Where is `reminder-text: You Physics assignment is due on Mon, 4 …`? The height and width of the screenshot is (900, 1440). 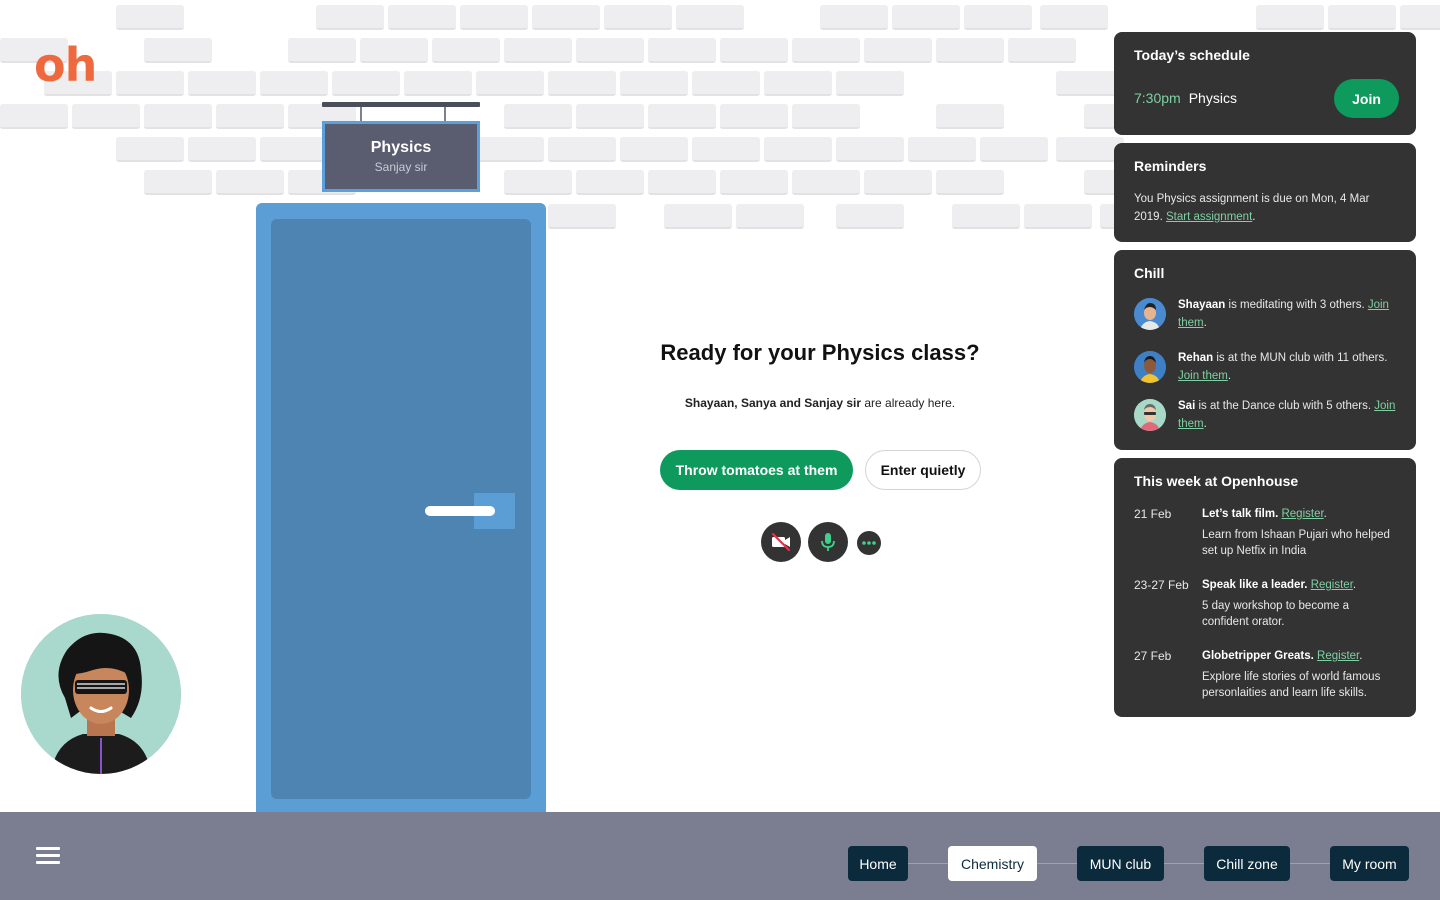
reminder-text: You Physics assignment is due on Mon, 4 … is located at coordinates (1266, 208).